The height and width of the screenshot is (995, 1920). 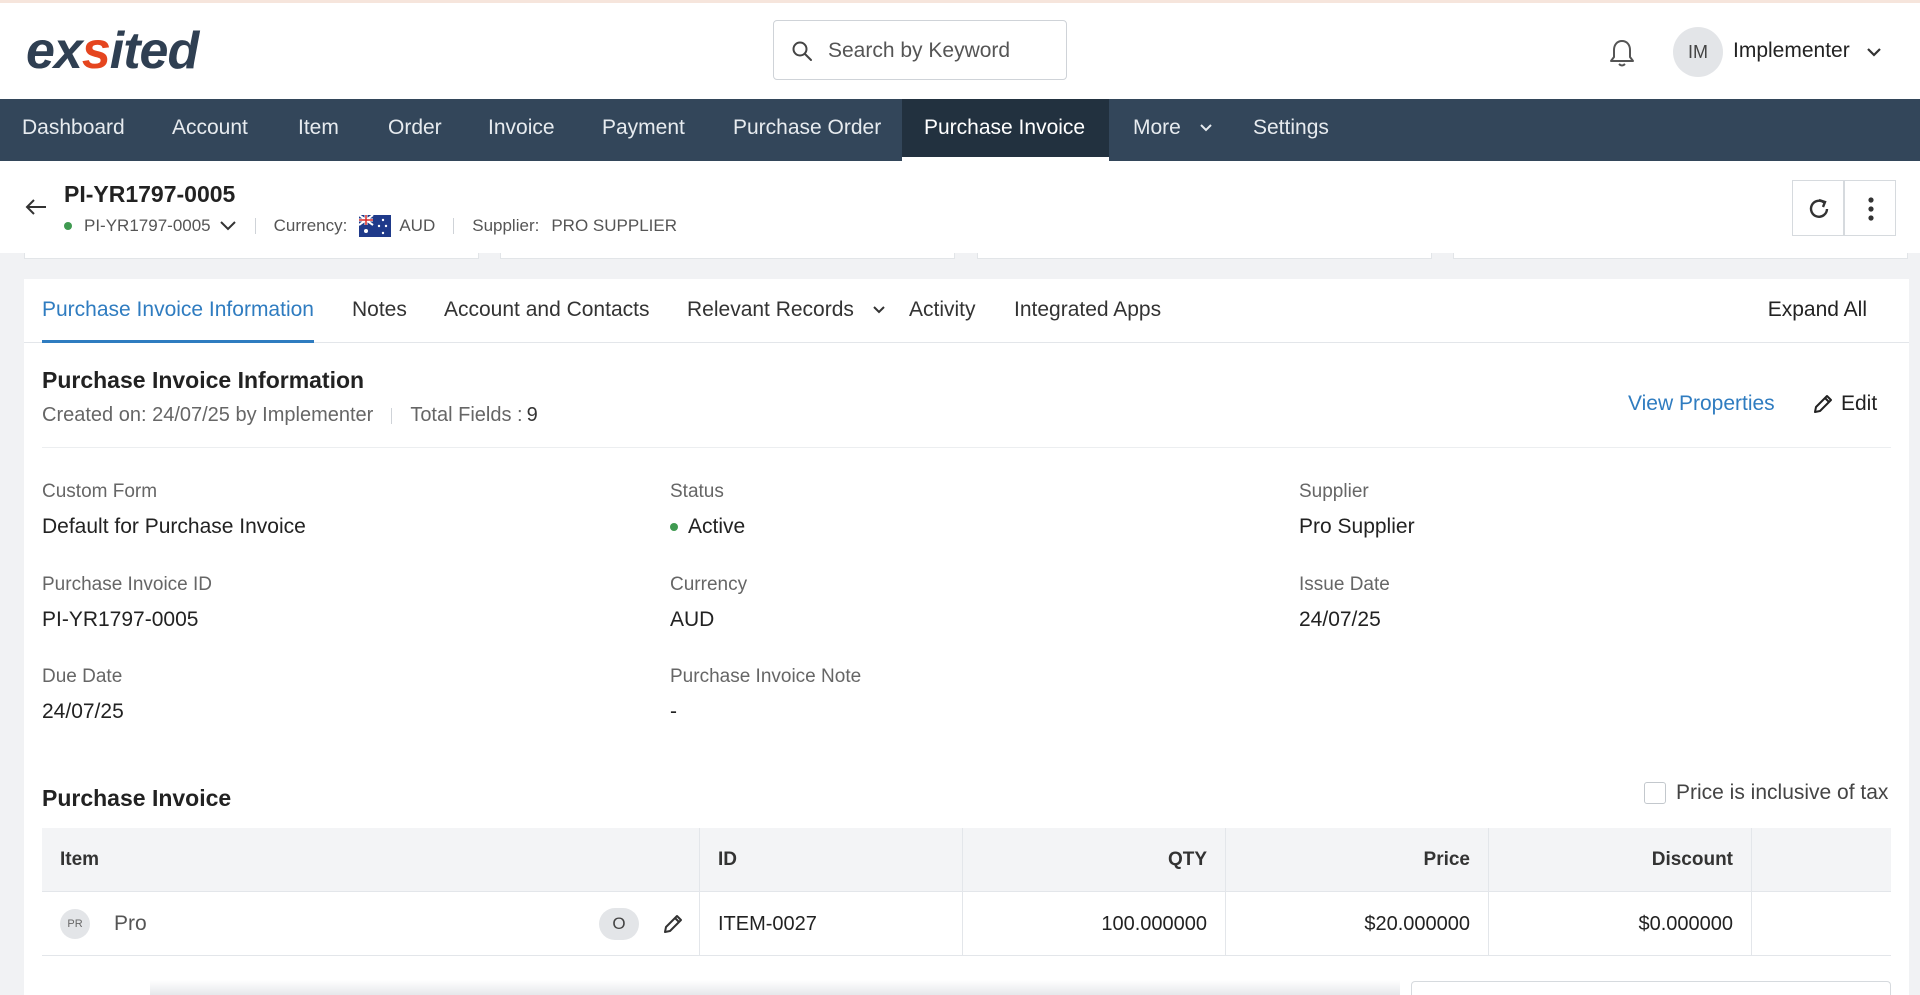 I want to click on supplier-value: PRO SUPPLIER, so click(x=614, y=225).